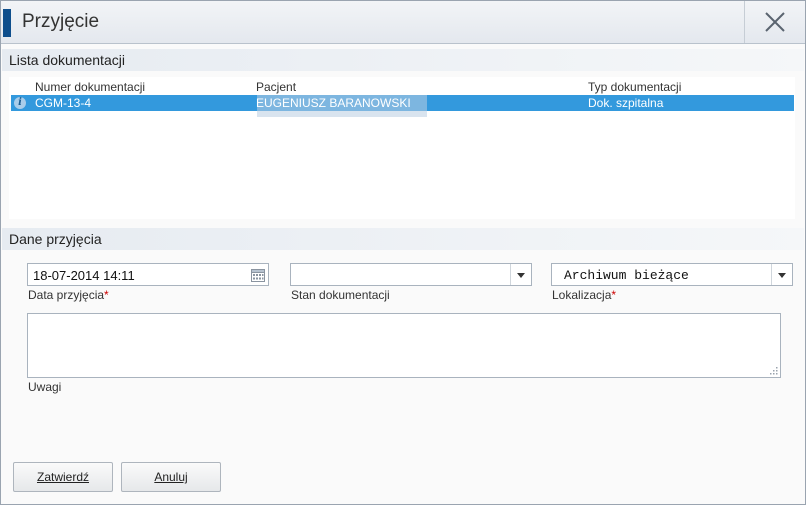 This screenshot has height=505, width=806. Describe the element at coordinates (333, 103) in the screenshot. I see `row-patient: EUGENIUSZ BARANOWSKI` at that location.